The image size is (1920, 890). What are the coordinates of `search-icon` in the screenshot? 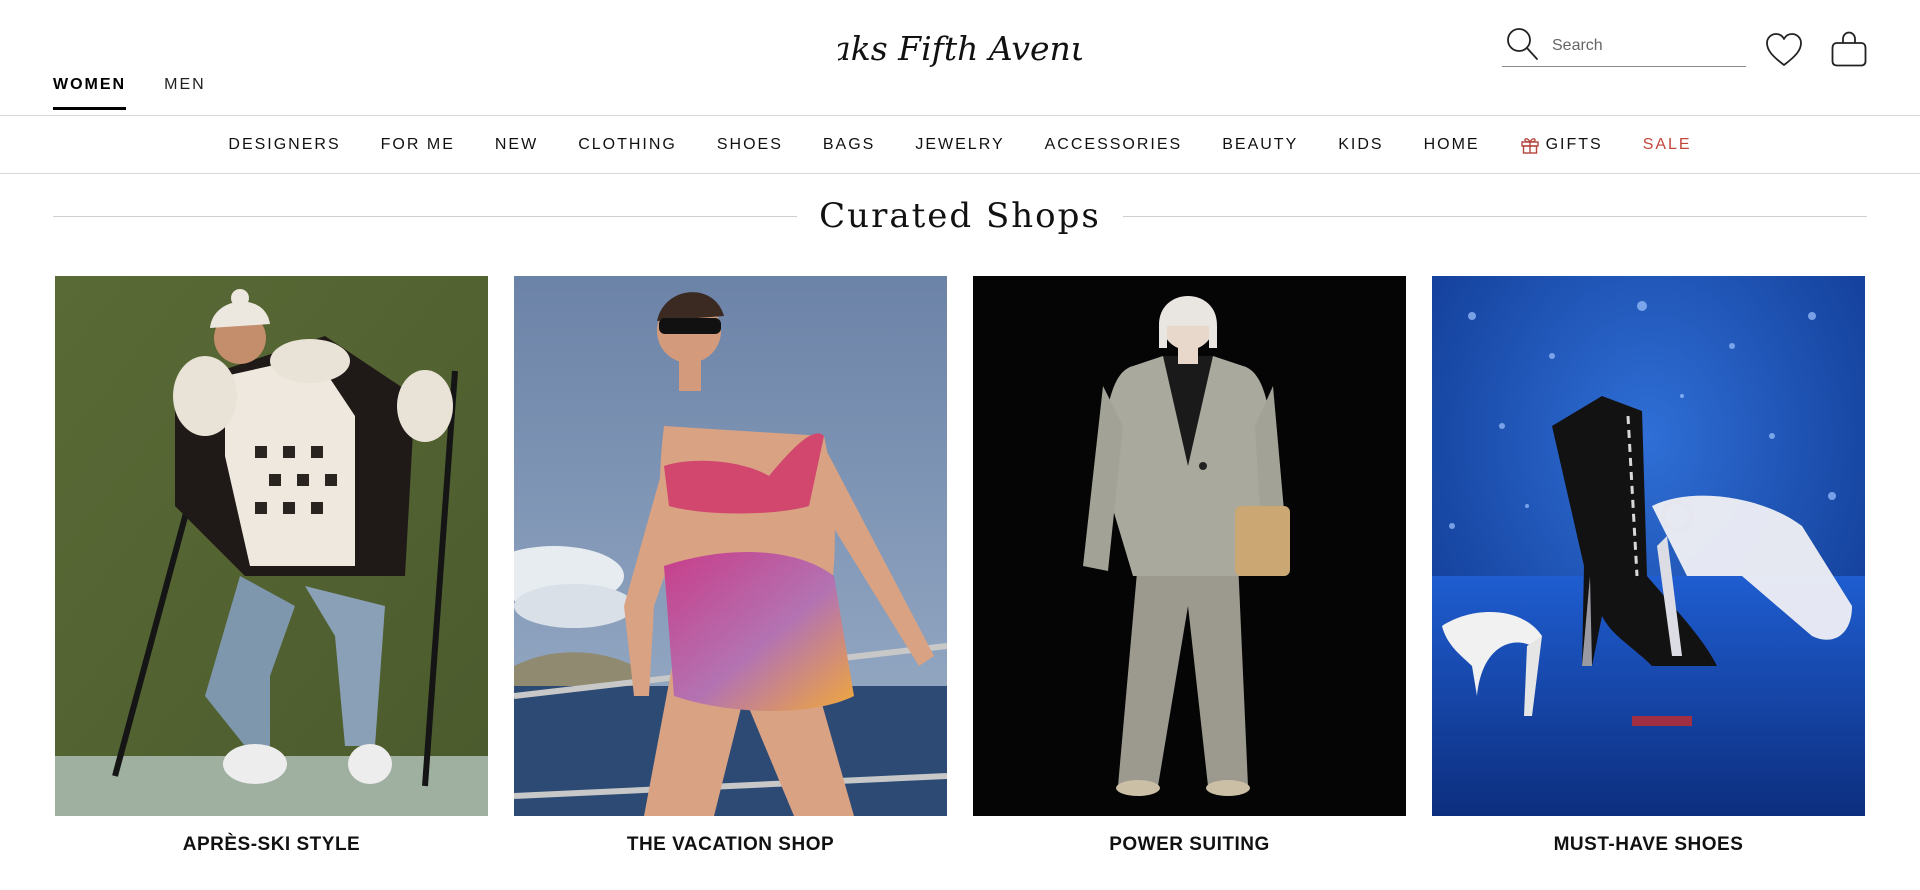 It's located at (1522, 44).